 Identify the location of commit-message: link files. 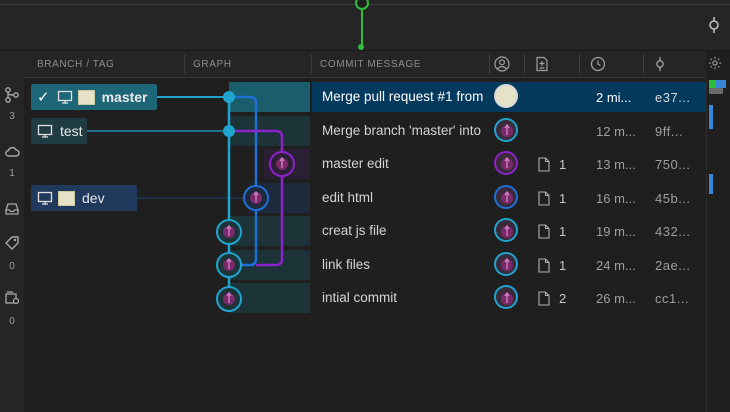
(346, 264).